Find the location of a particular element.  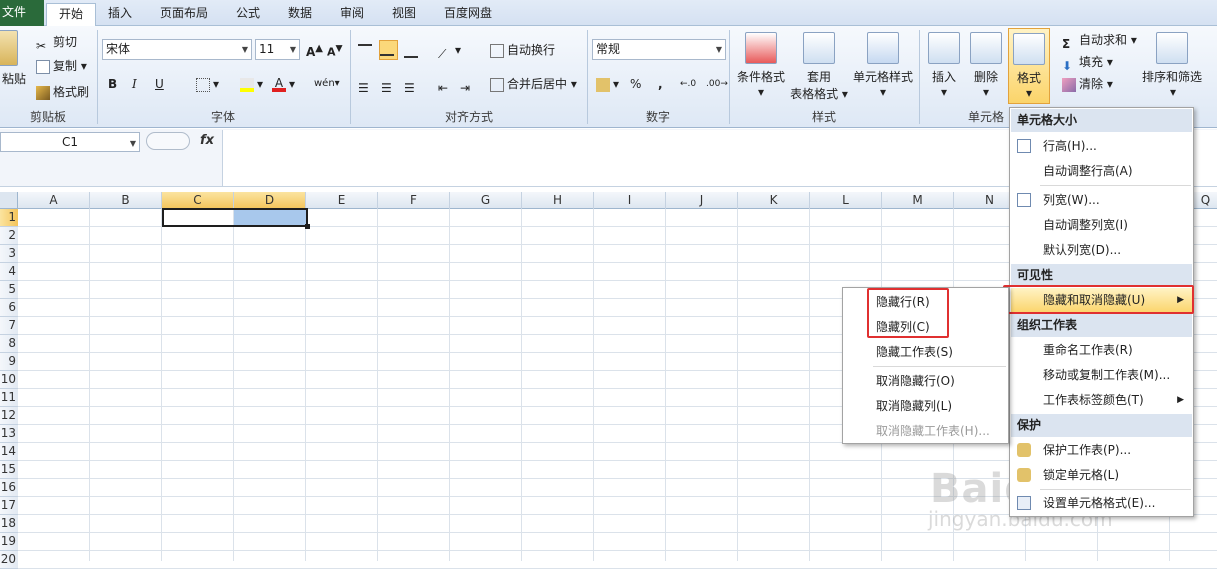

column-header-i: I is located at coordinates (630, 200).